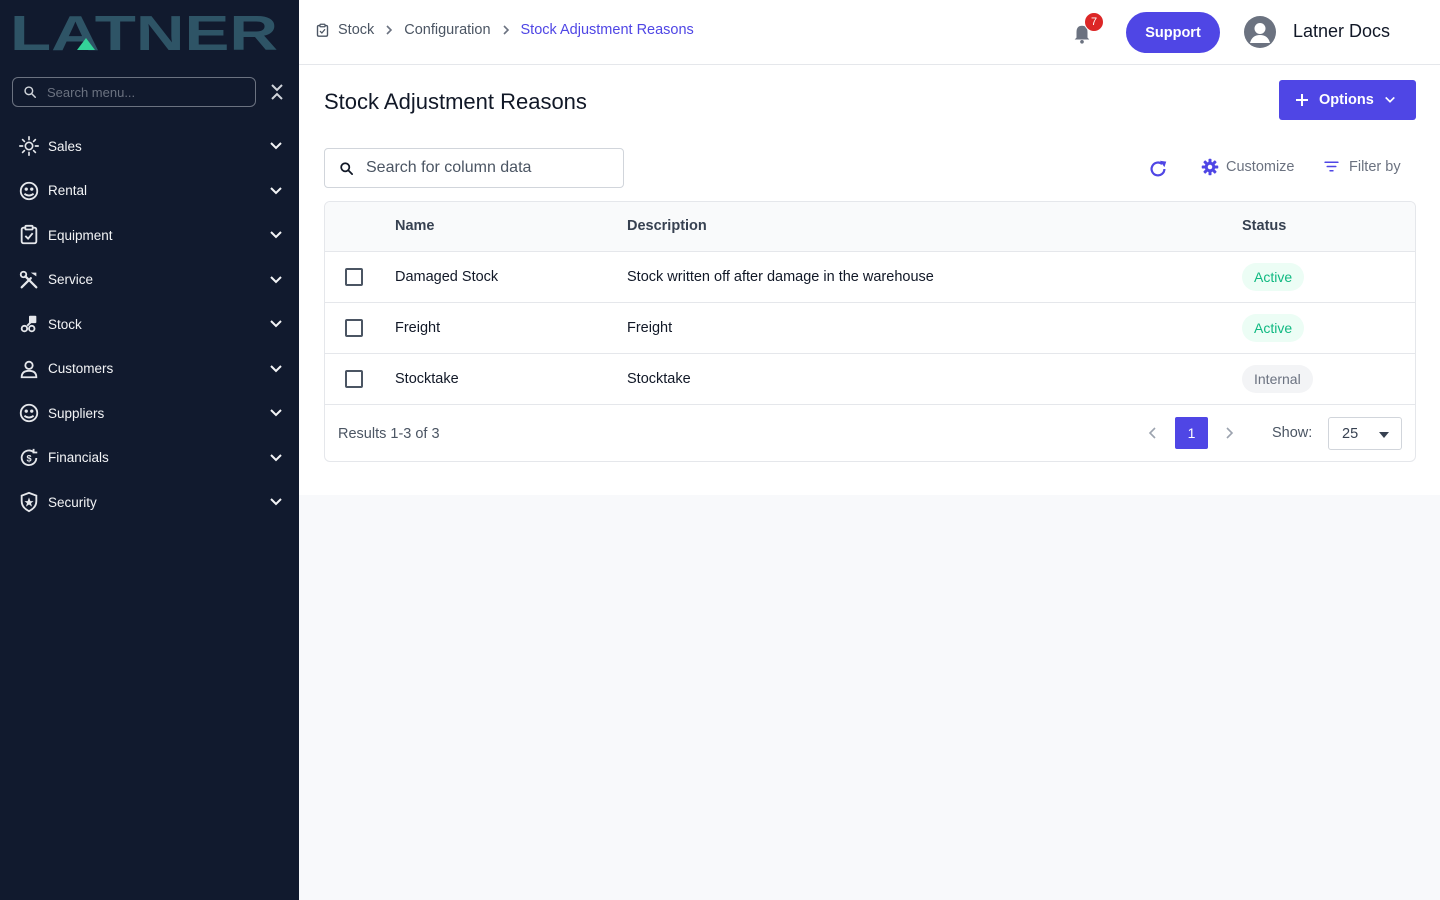  What do you see at coordinates (142, 92) in the screenshot?
I see `menu-search-input` at bounding box center [142, 92].